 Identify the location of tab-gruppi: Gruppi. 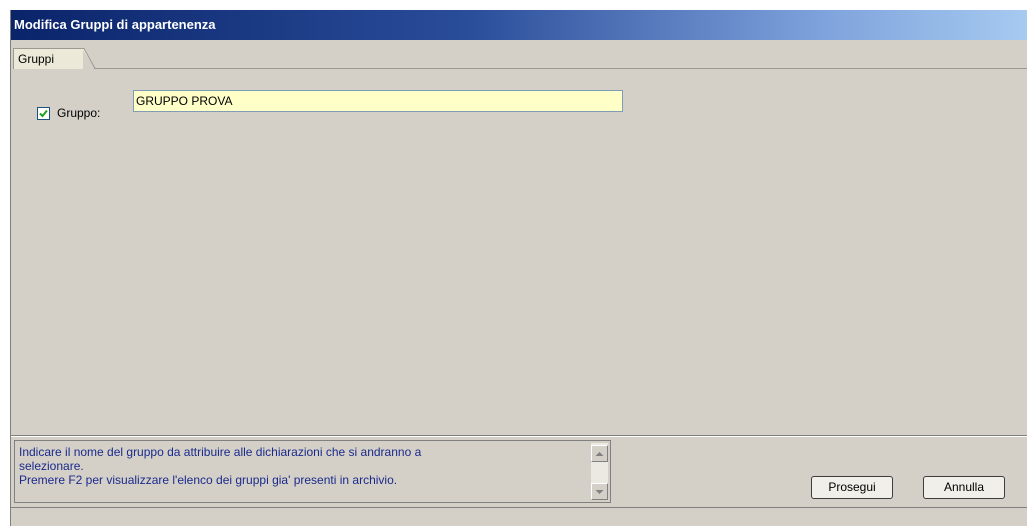
(48, 58).